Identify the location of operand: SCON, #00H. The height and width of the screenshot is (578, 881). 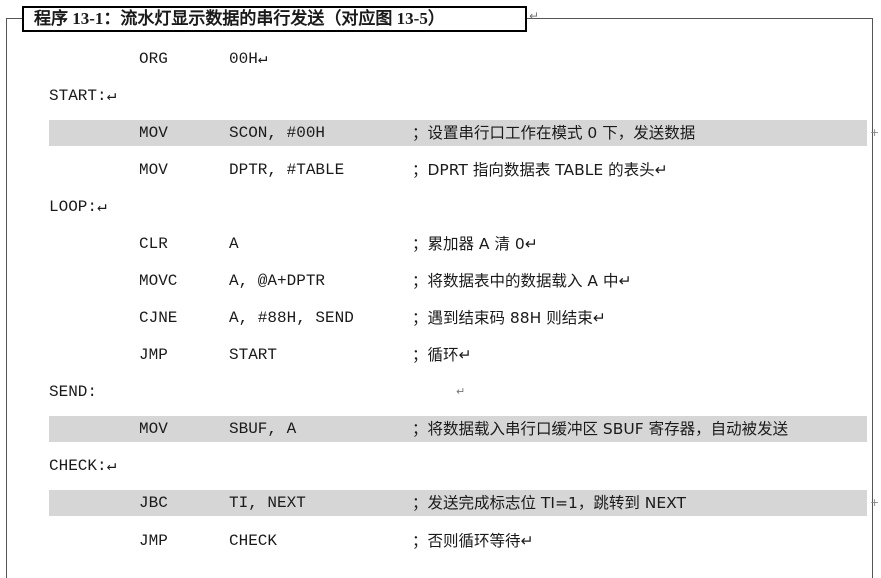
(277, 133).